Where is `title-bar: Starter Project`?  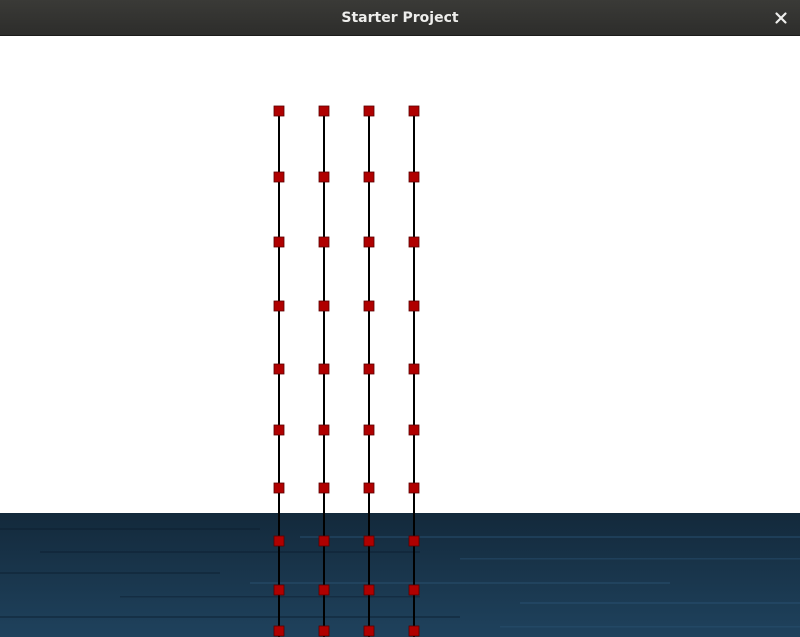 title-bar: Starter Project is located at coordinates (400, 18).